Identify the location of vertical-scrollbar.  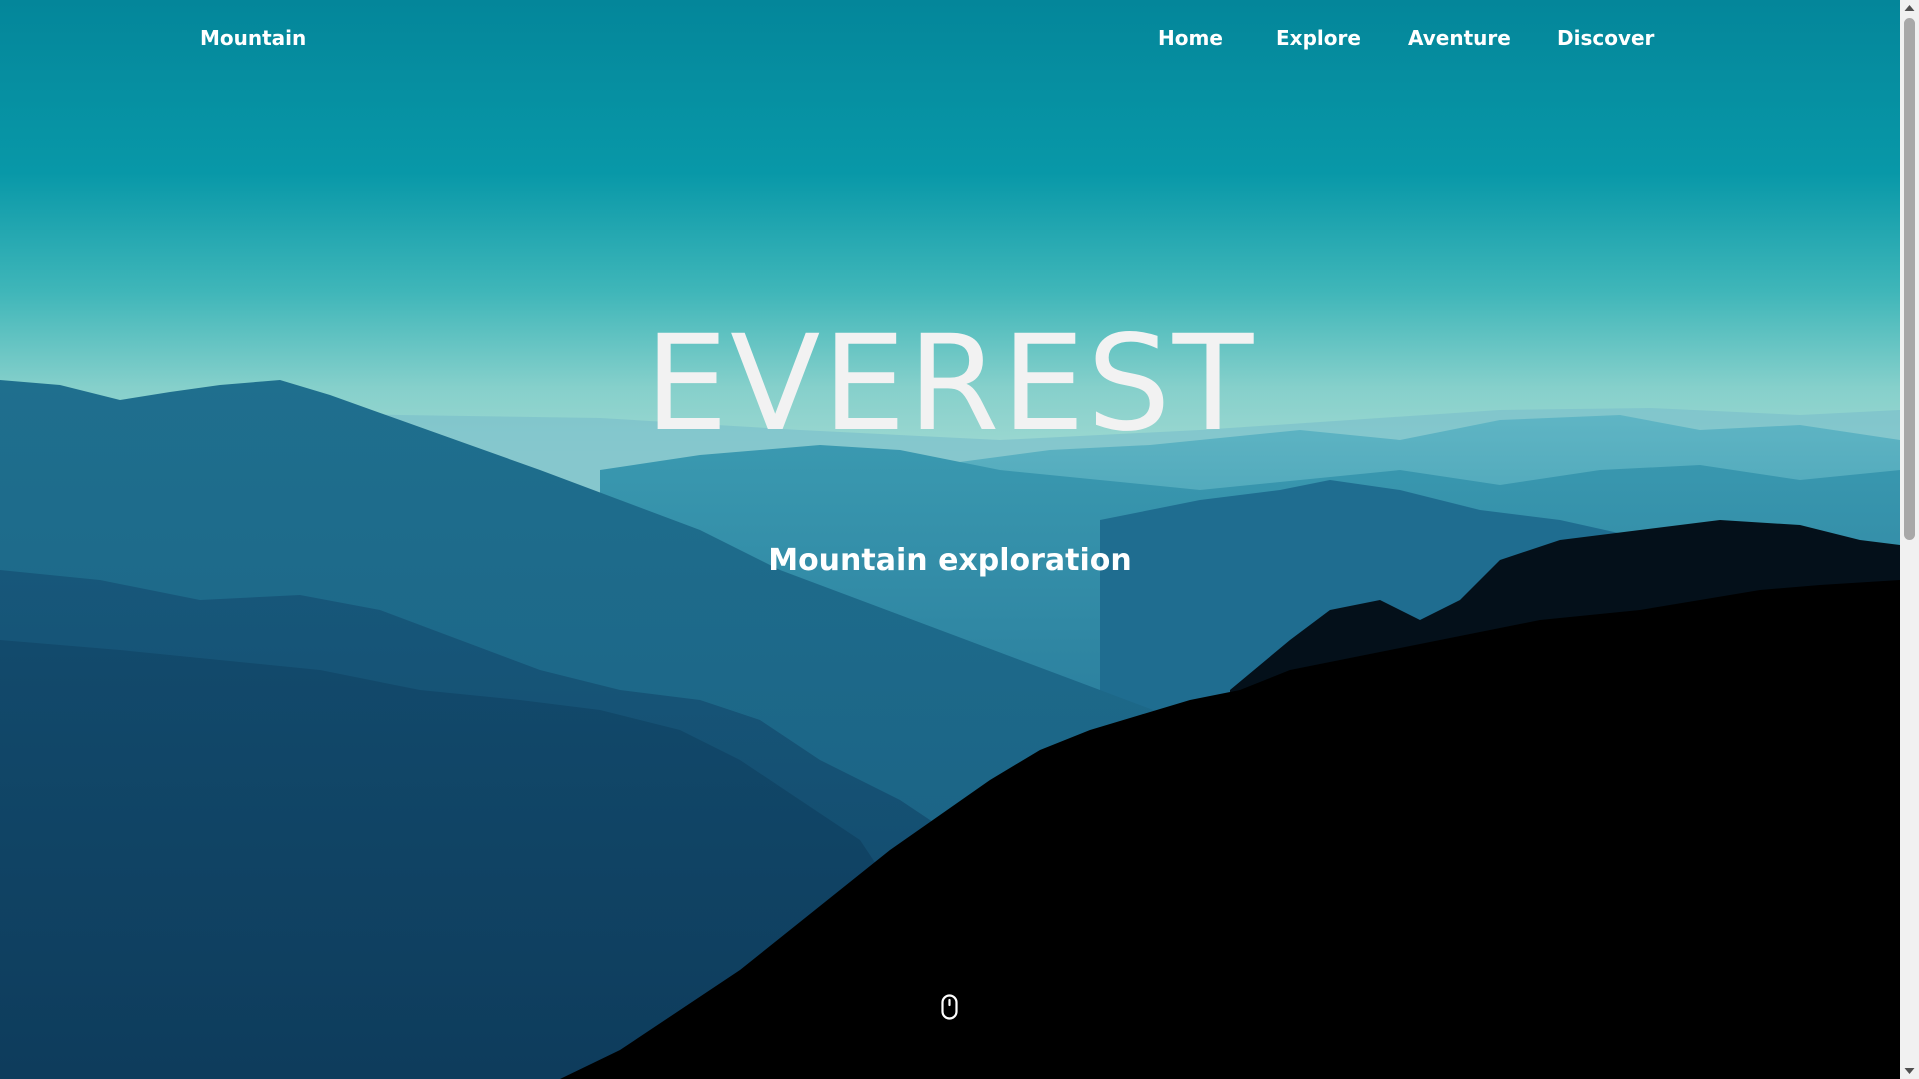
(1909, 539).